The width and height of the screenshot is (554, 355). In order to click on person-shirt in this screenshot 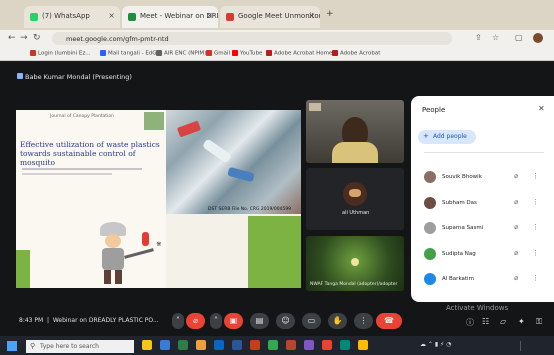, I will do `click(355, 152)`.